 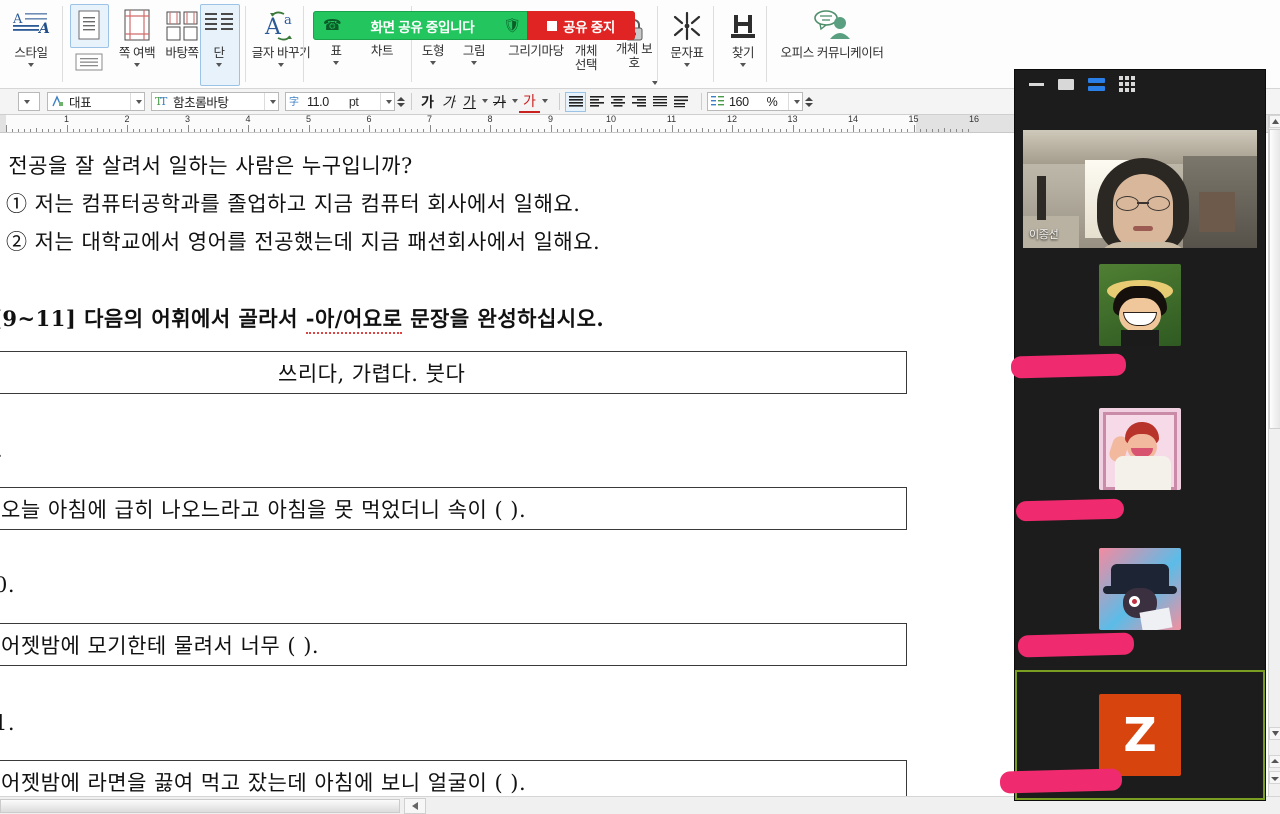 I want to click on stop-share-button: 공유 중지, so click(x=581, y=25).